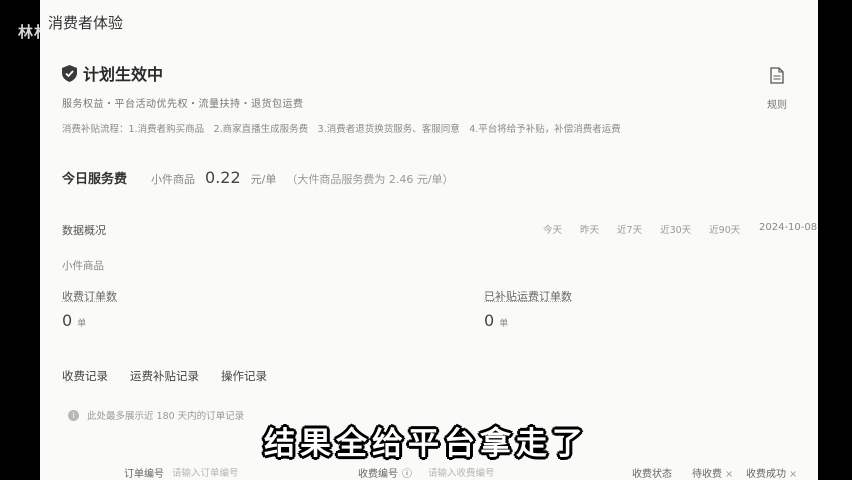  I want to click on status-tag-success: 收费成功 ×, so click(771, 472).